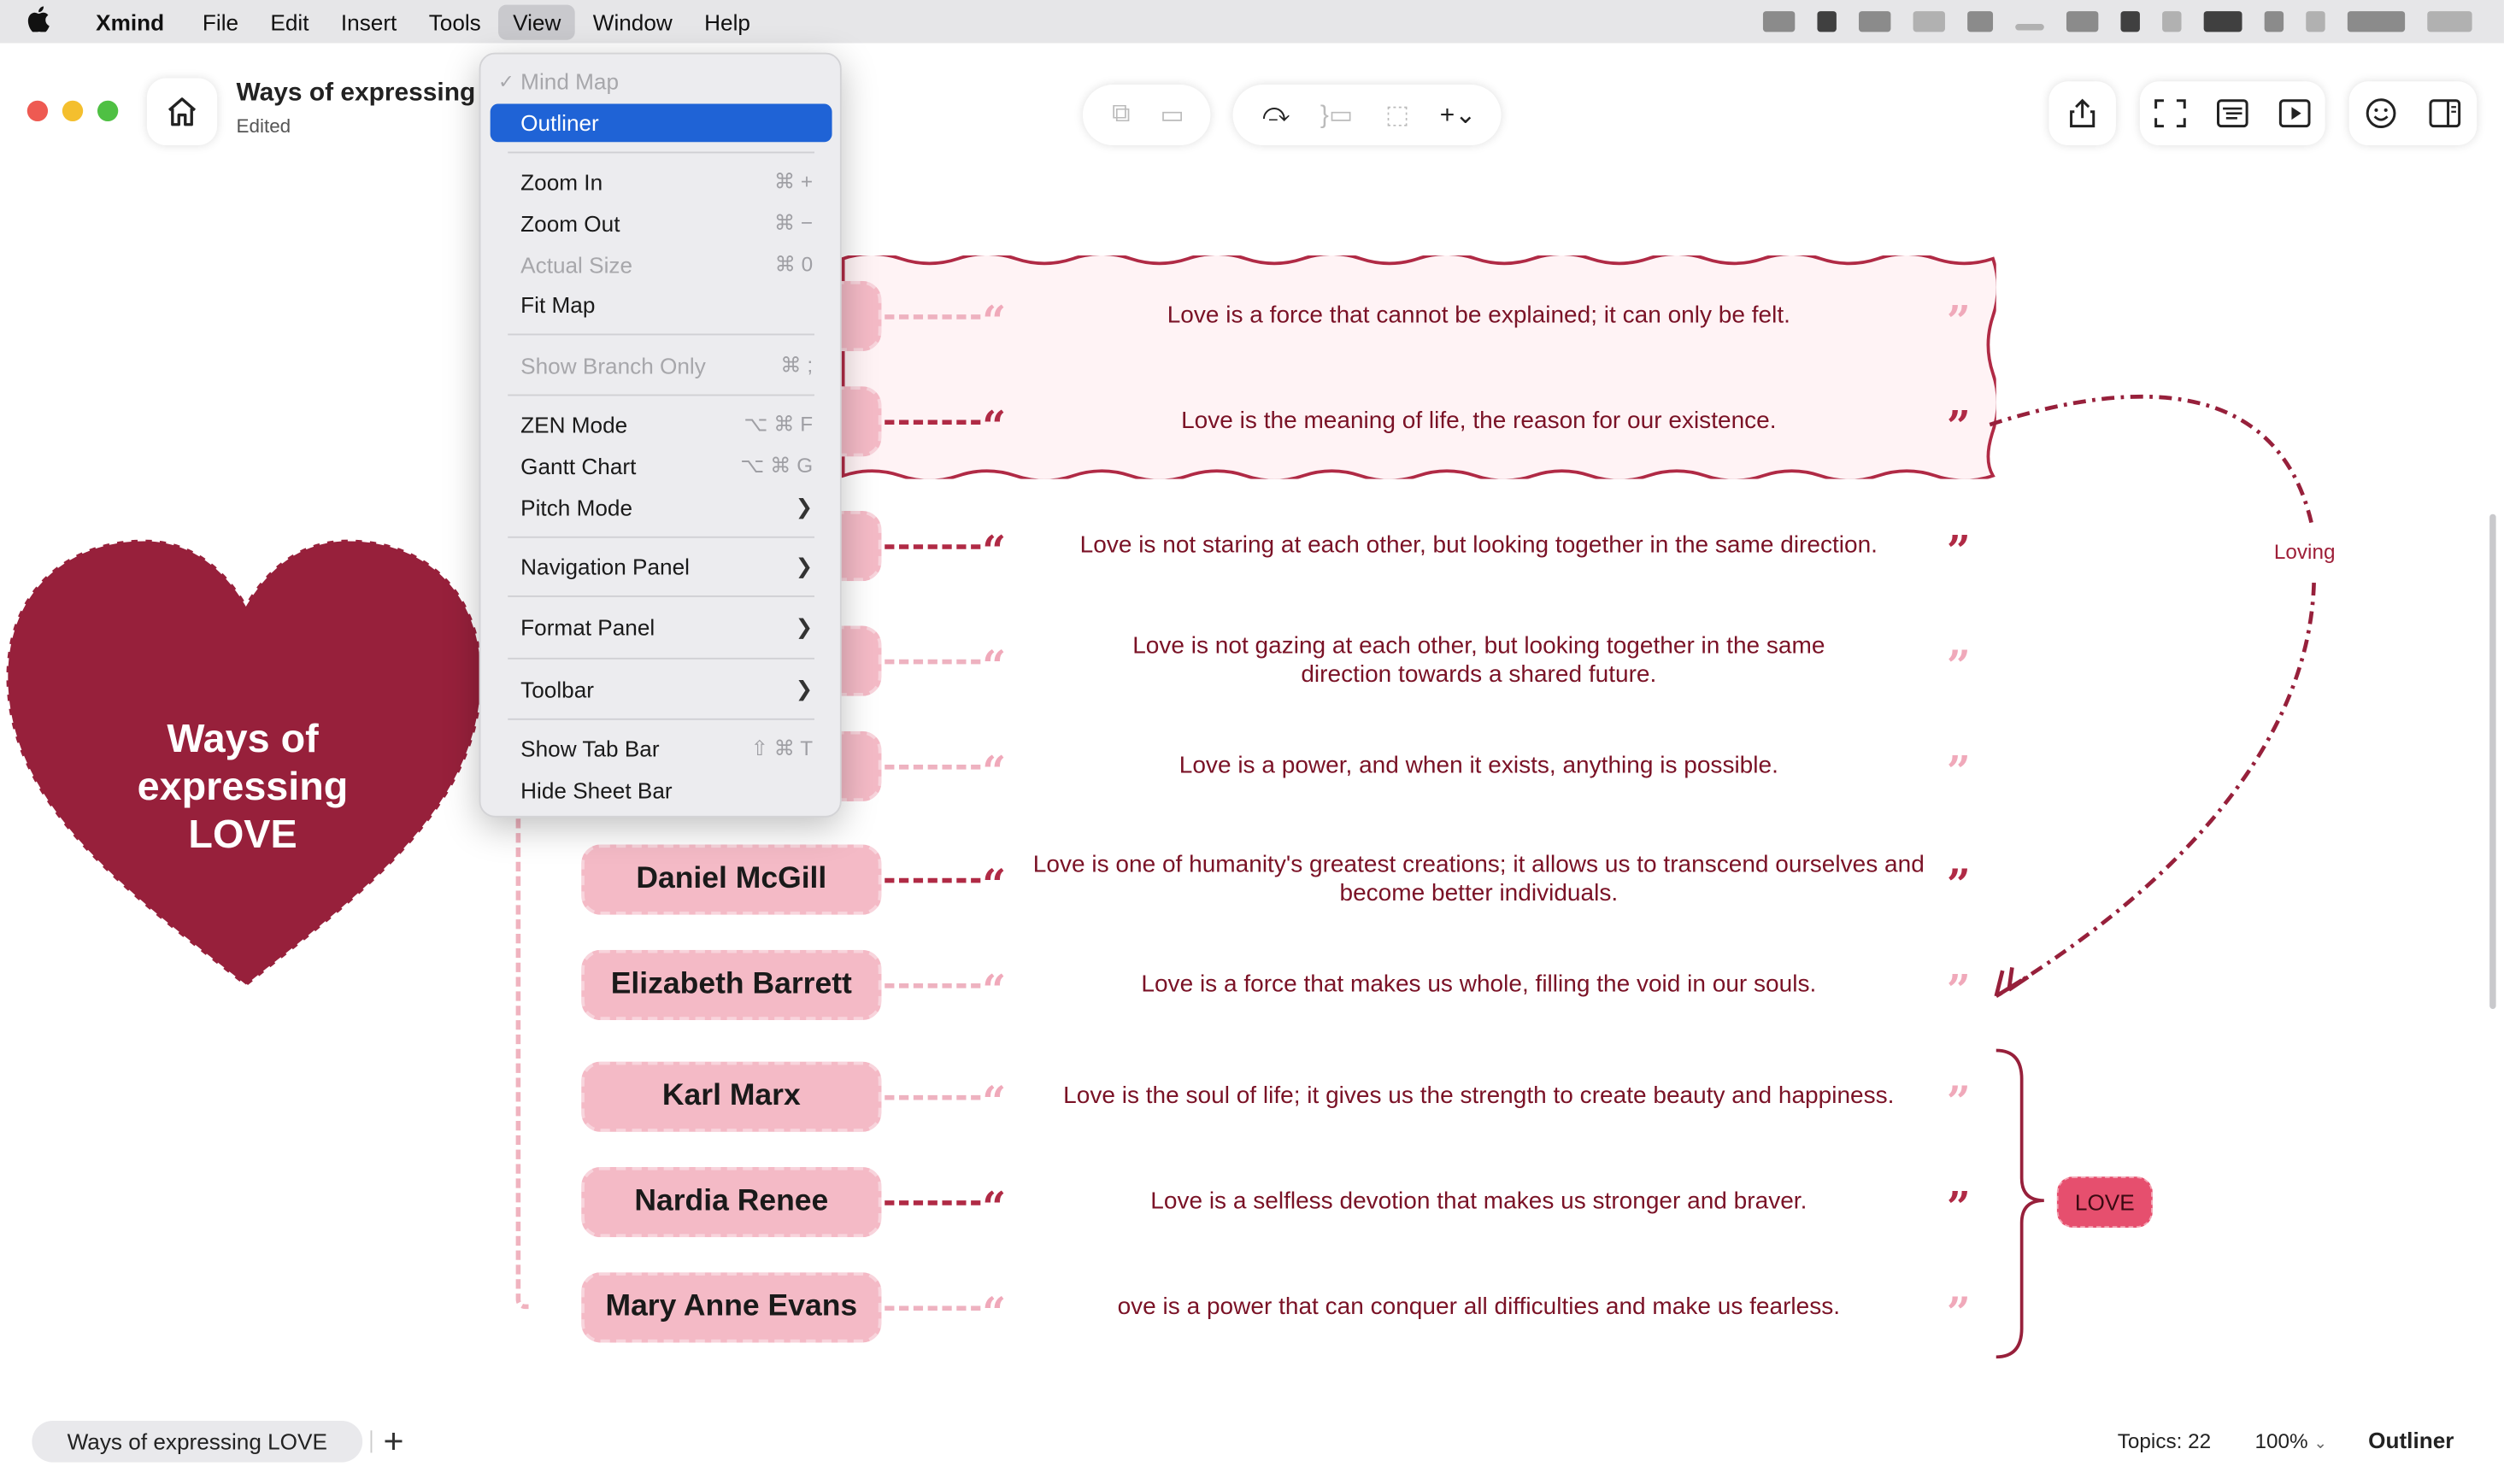 This screenshot has width=2504, height=1484. Describe the element at coordinates (1458, 115) in the screenshot. I see `insert-more-icon: +⌄` at that location.